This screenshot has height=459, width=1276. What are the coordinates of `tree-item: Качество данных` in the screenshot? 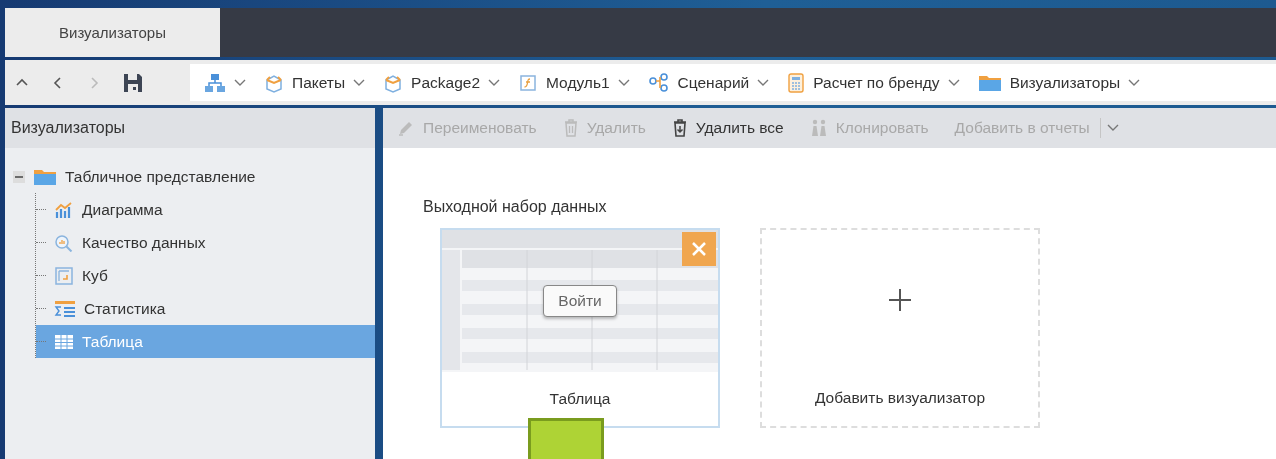 It's located at (205, 242).